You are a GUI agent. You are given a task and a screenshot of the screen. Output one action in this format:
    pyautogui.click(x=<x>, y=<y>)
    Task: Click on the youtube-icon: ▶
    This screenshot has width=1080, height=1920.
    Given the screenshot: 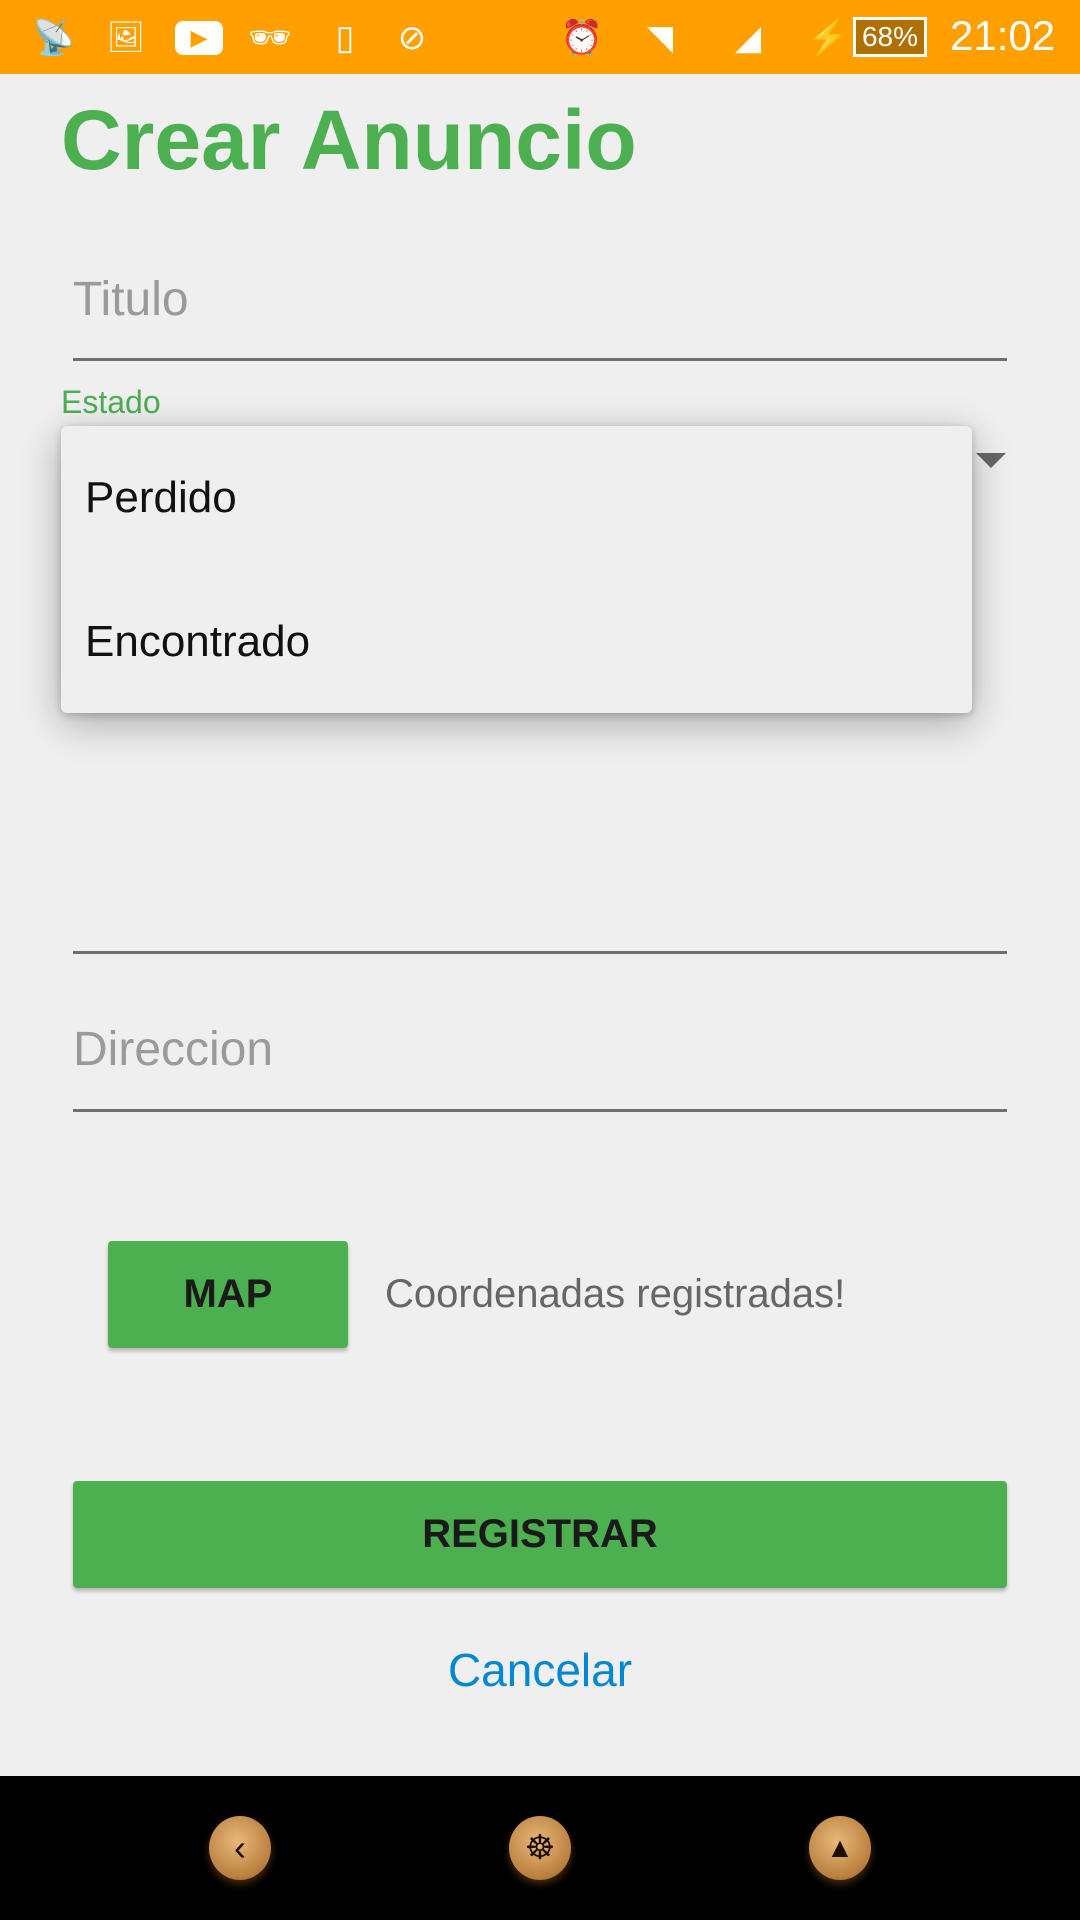 What is the action you would take?
    pyautogui.click(x=199, y=38)
    